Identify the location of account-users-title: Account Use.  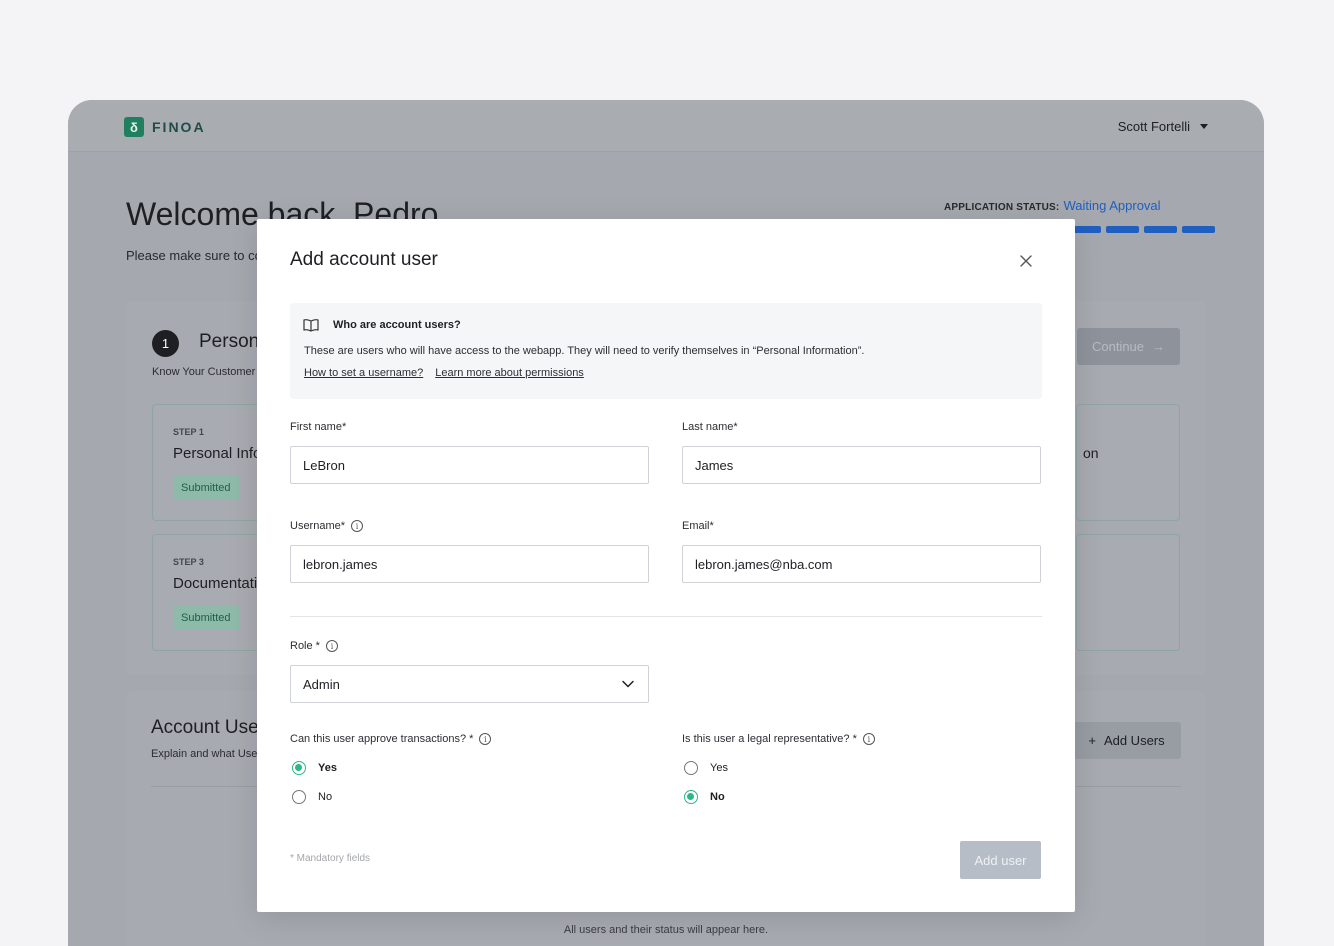
(205, 727).